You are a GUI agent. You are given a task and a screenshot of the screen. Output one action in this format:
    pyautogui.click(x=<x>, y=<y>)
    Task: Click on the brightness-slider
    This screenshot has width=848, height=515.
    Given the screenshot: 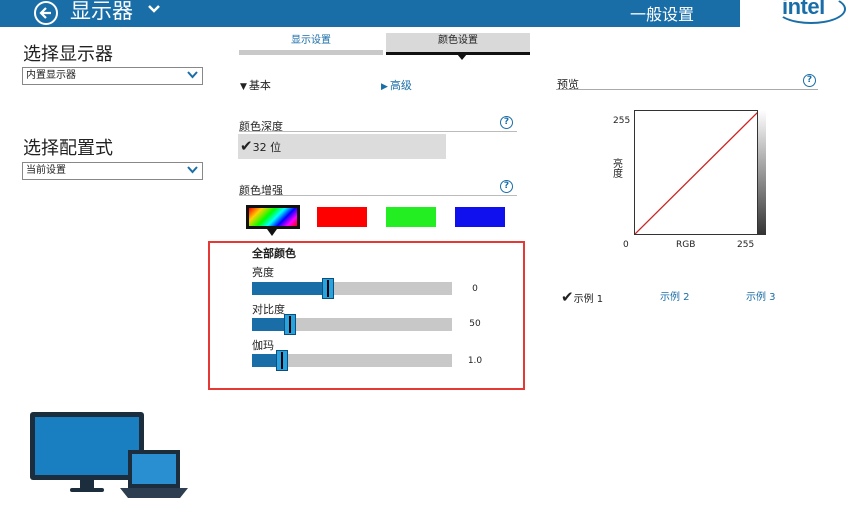 What is the action you would take?
    pyautogui.click(x=352, y=288)
    